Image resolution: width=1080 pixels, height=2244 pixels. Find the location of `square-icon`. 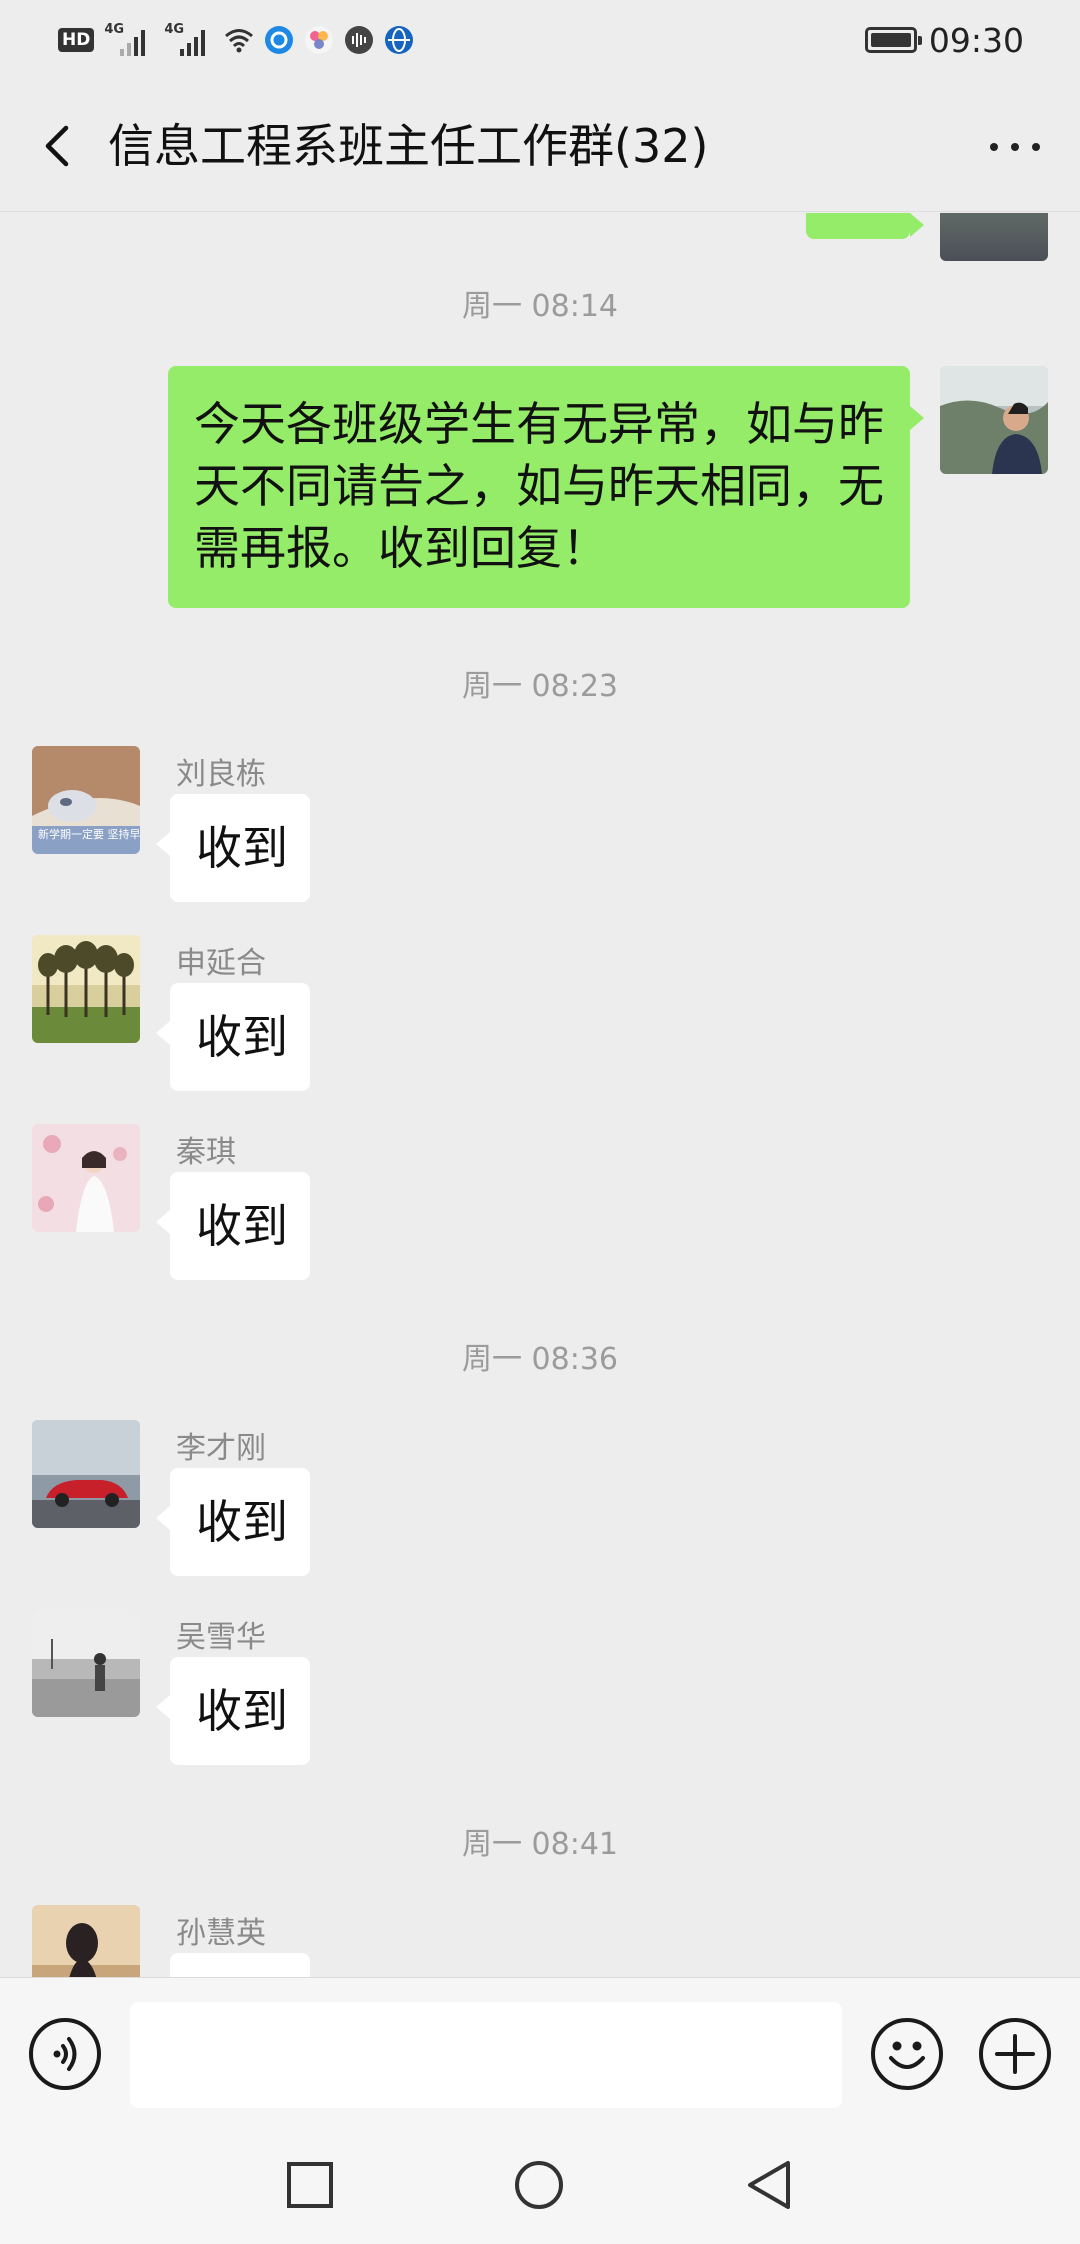

square-icon is located at coordinates (310, 2185).